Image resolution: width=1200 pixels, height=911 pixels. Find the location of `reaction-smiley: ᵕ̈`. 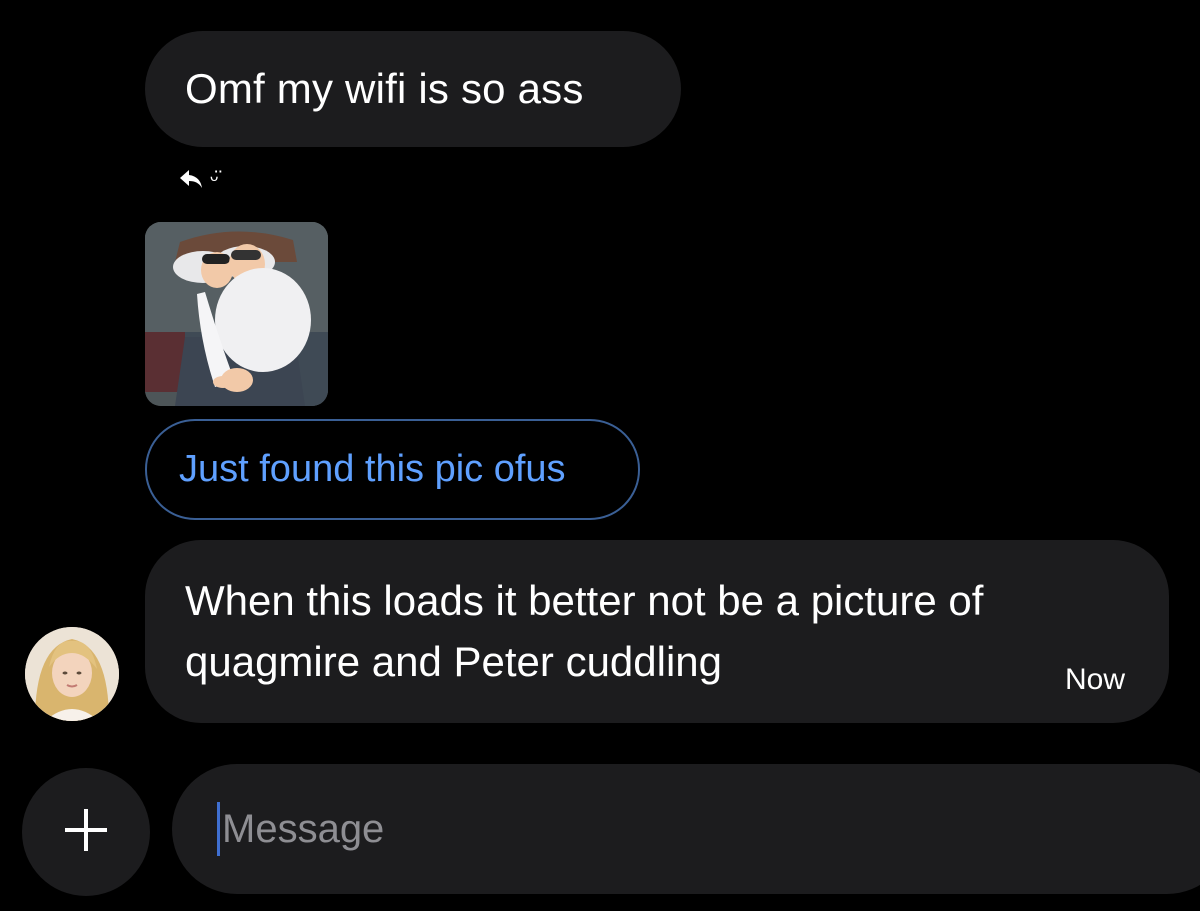

reaction-smiley: ᵕ̈ is located at coordinates (214, 178).